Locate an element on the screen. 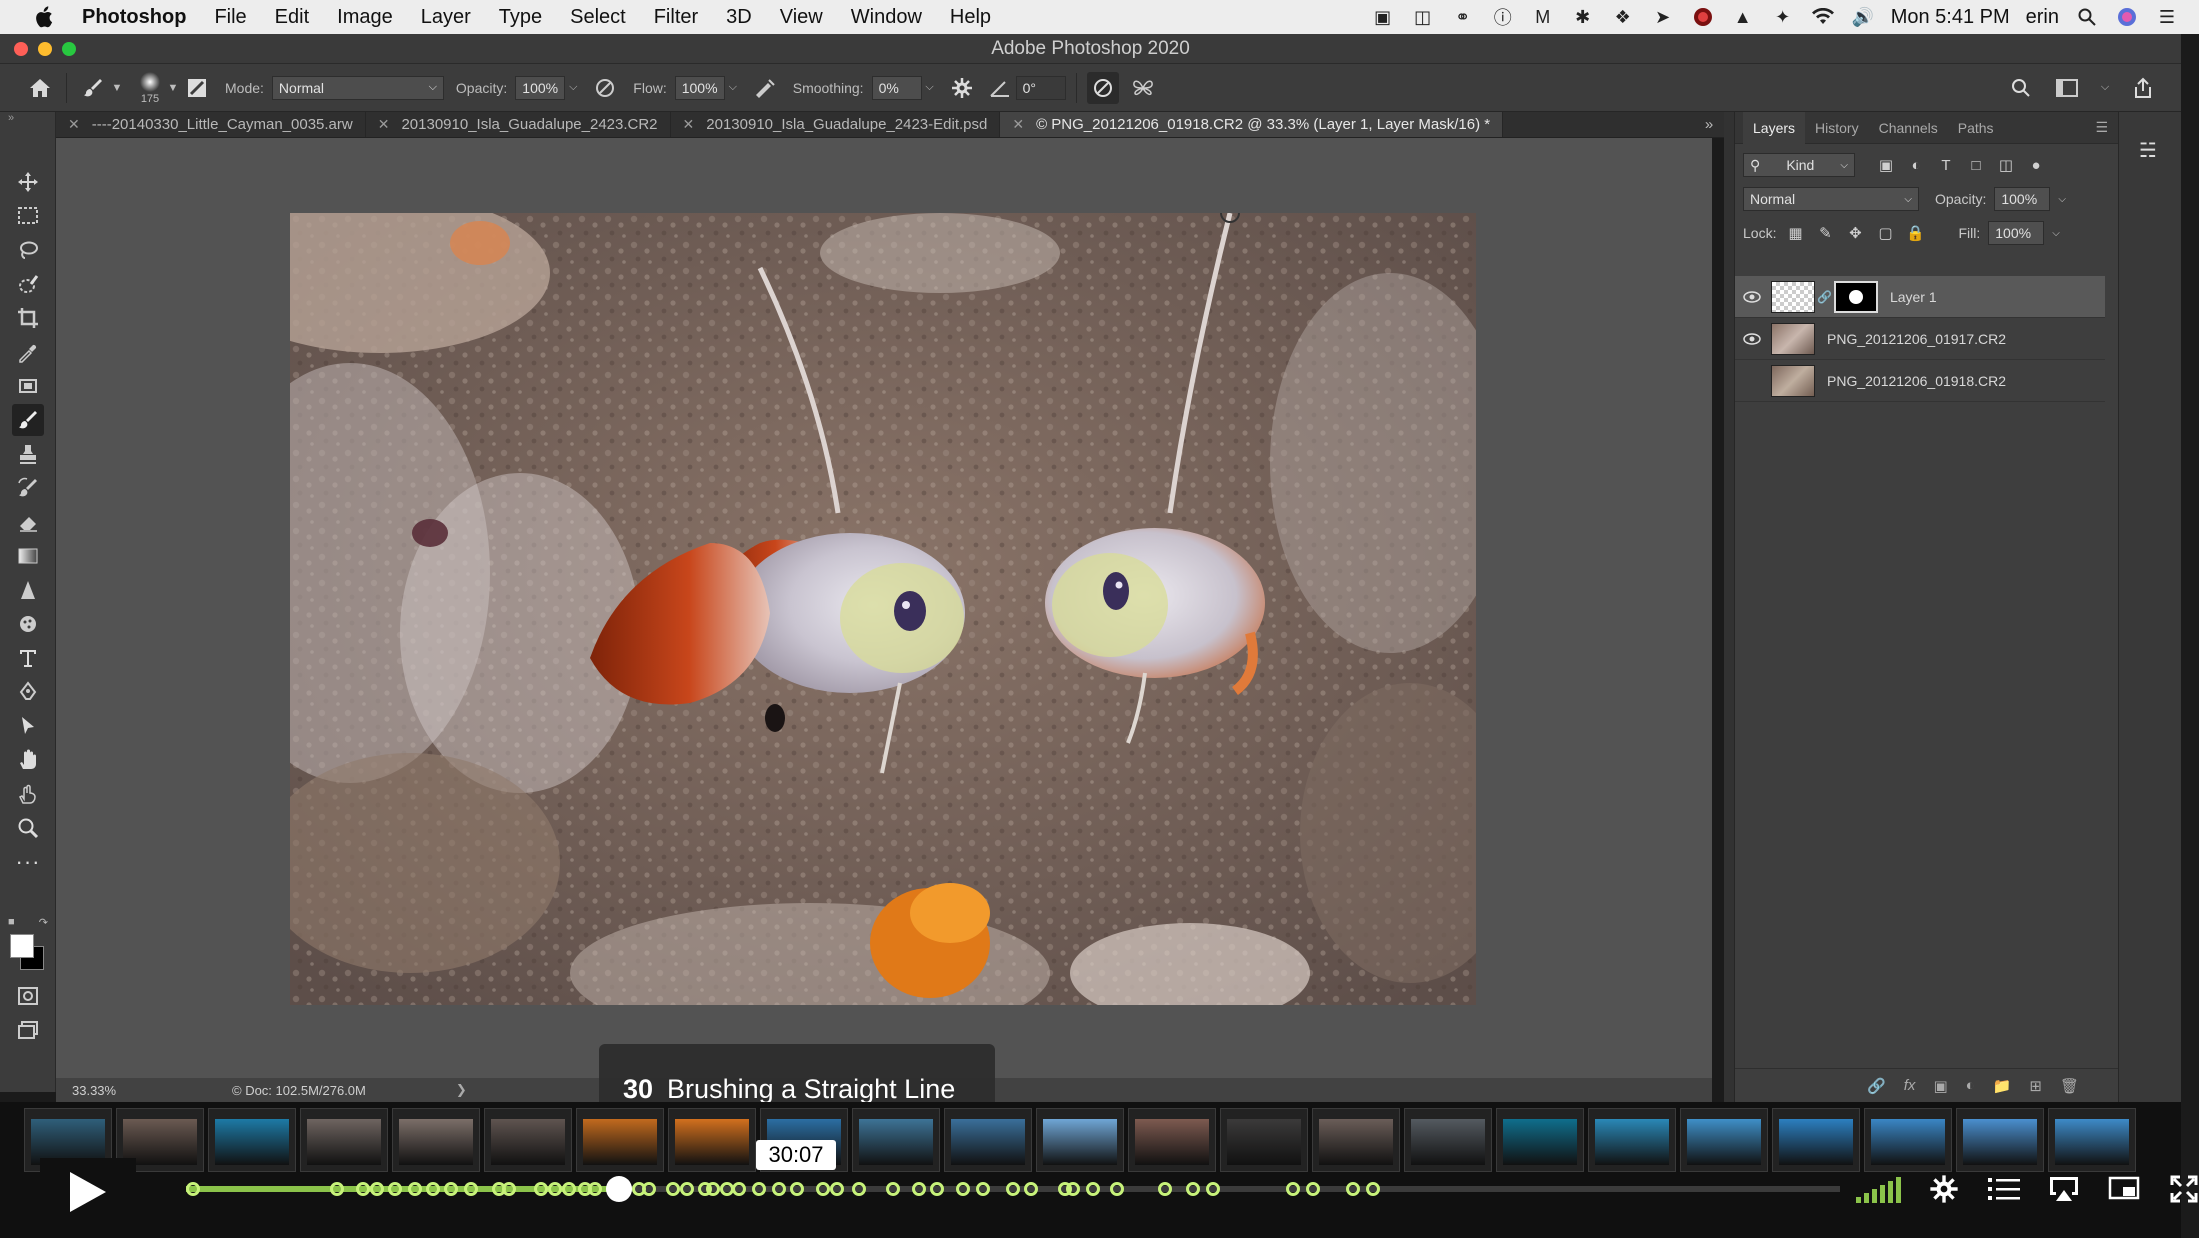  brush-preset-icon is located at coordinates (93, 88).